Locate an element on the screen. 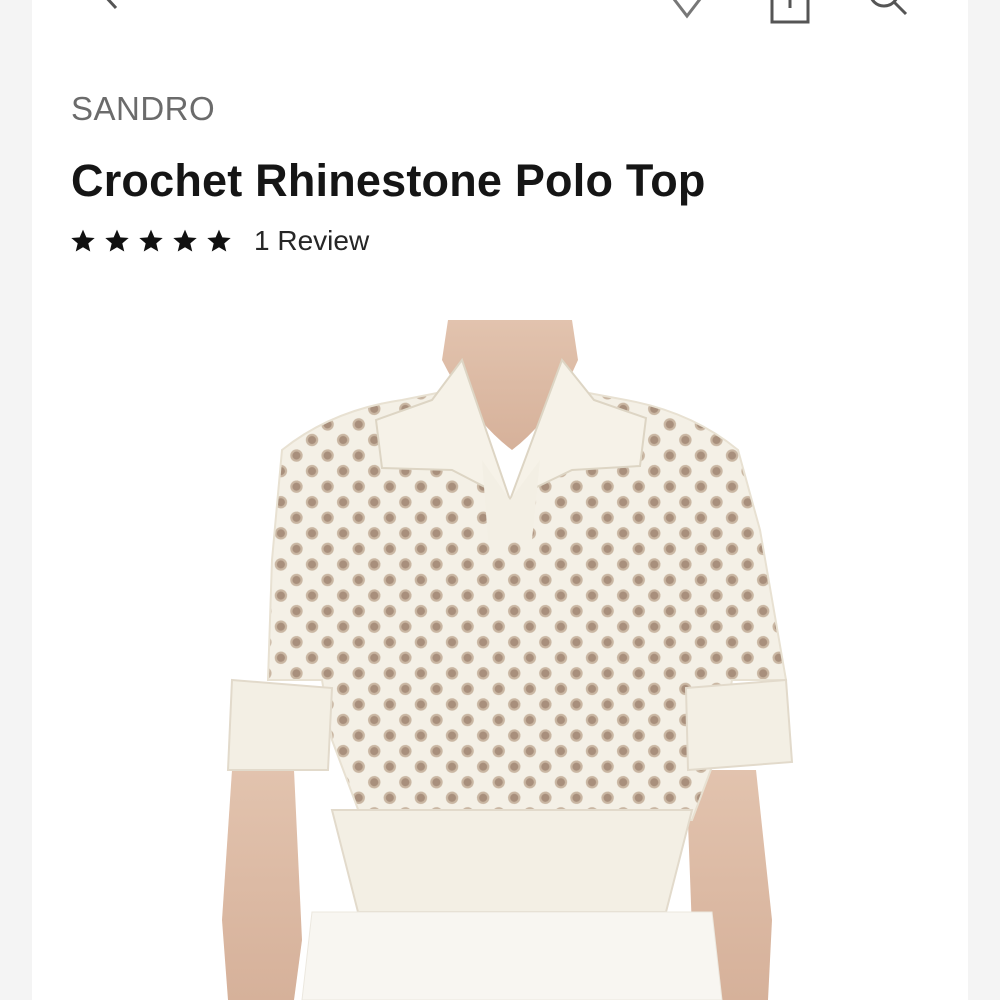  star-rating is located at coordinates (151, 241).